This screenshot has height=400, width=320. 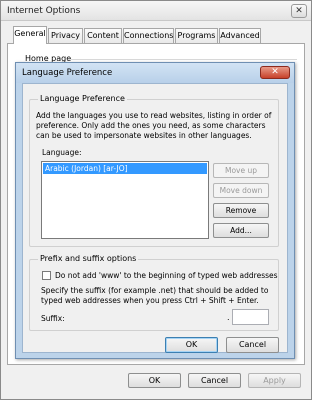 I want to click on dialog-close-button: ✕, so click(x=275, y=72).